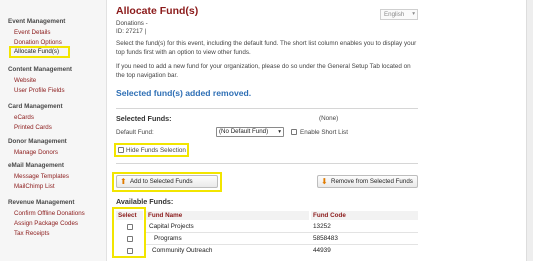 This screenshot has width=533, height=261. What do you see at coordinates (157, 11) in the screenshot?
I see `page-title: Allocate Fund(s)` at bounding box center [157, 11].